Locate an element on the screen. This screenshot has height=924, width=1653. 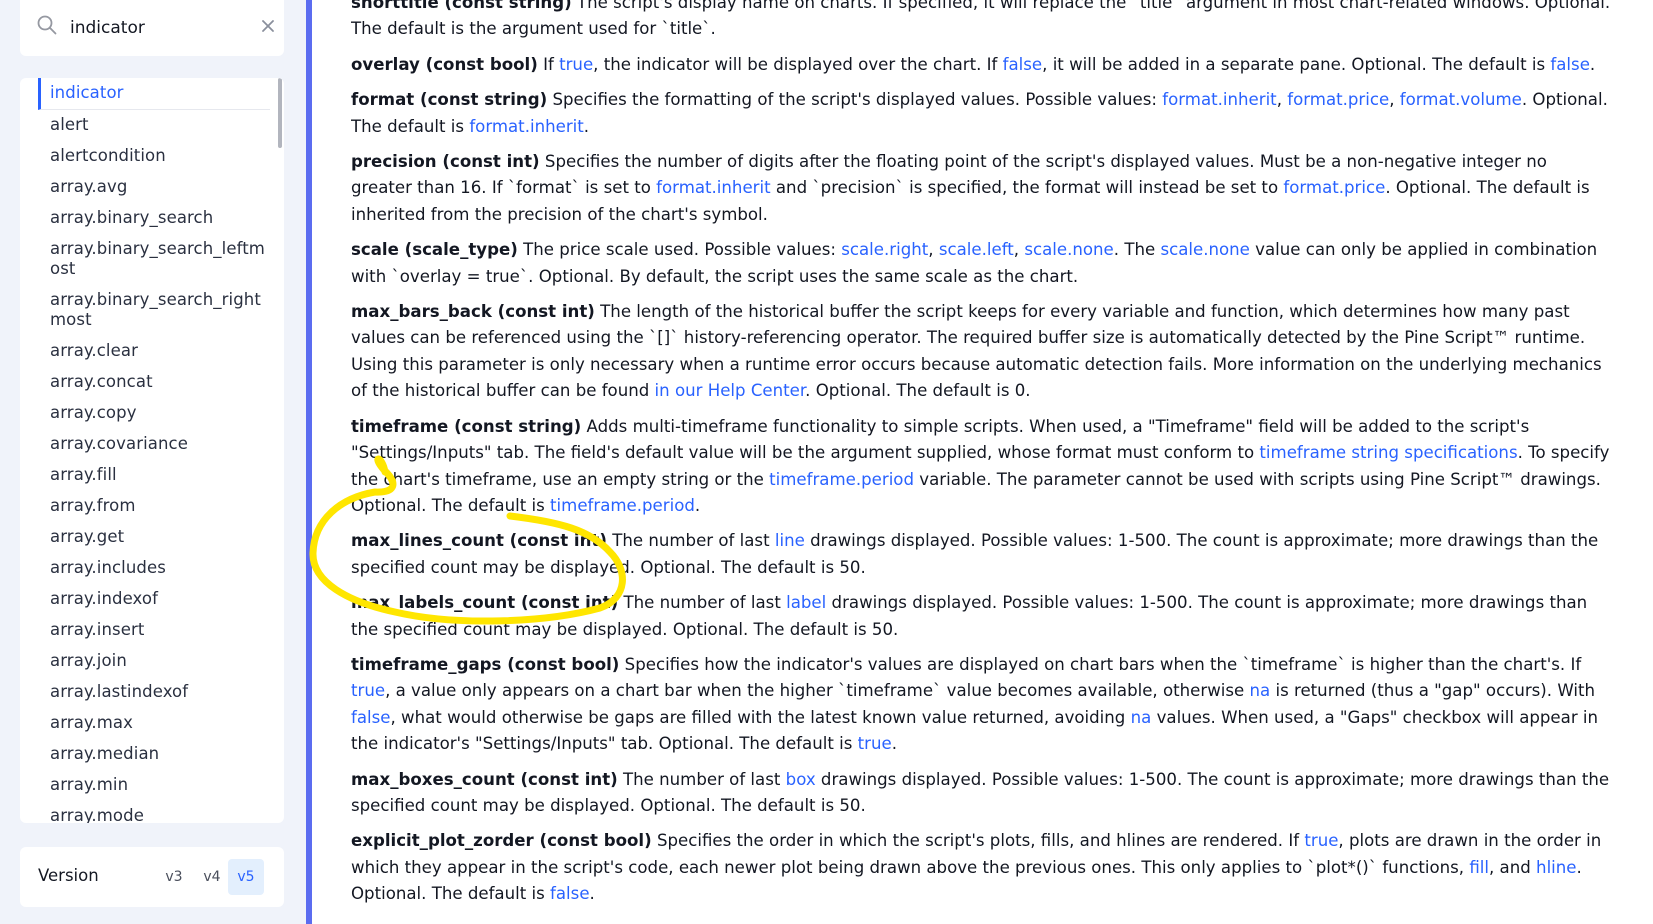
param-name: timeframe (const string) is located at coordinates (466, 426).